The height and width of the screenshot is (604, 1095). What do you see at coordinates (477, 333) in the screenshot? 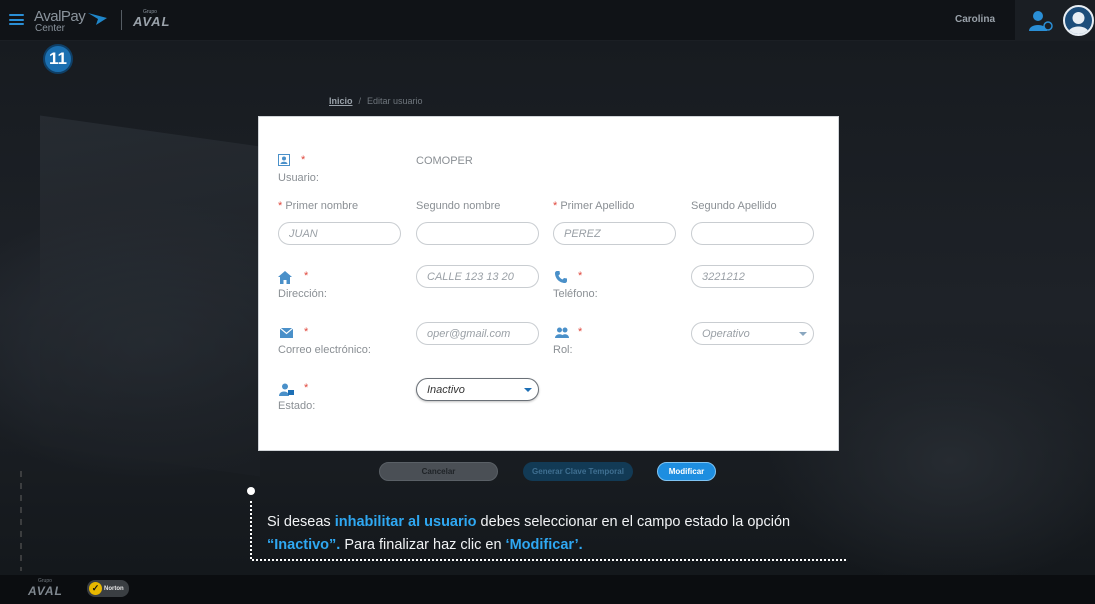
I see `correo-input: oper@gmail.com` at bounding box center [477, 333].